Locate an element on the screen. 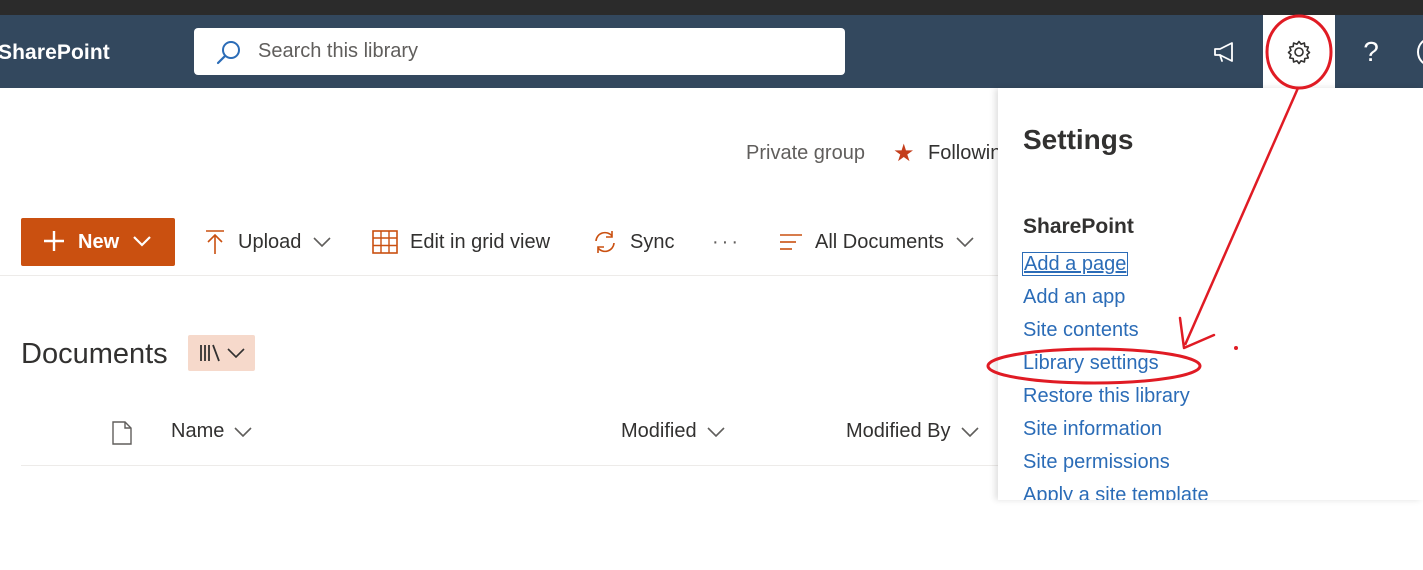 The image size is (1423, 570). sync-button: Sync is located at coordinates (633, 242).